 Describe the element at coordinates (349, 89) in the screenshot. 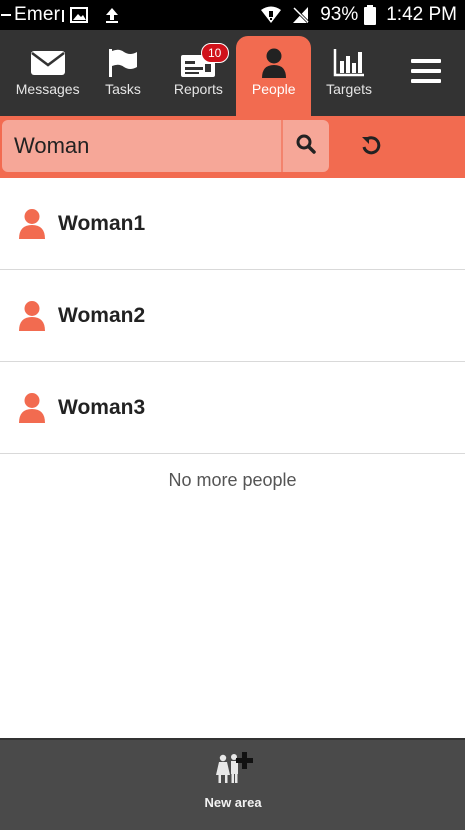

I see `tab-targets-label: Targets` at that location.